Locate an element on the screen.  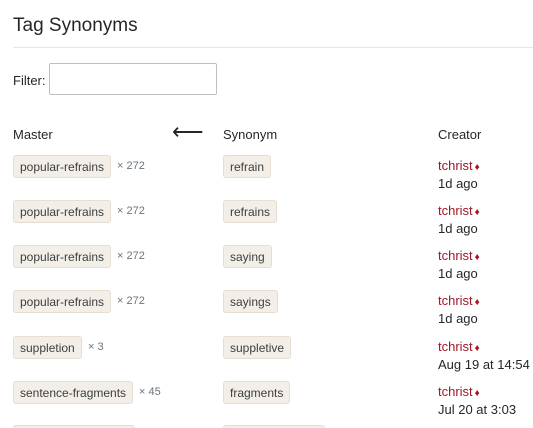
synonym-tag: refrains is located at coordinates (250, 211).